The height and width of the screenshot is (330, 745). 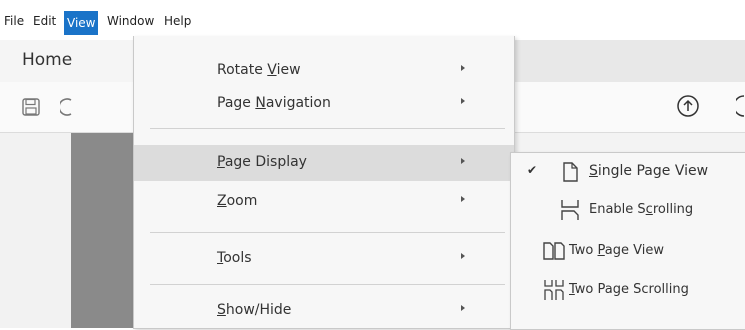 I want to click on save-icon, so click(x=31, y=107).